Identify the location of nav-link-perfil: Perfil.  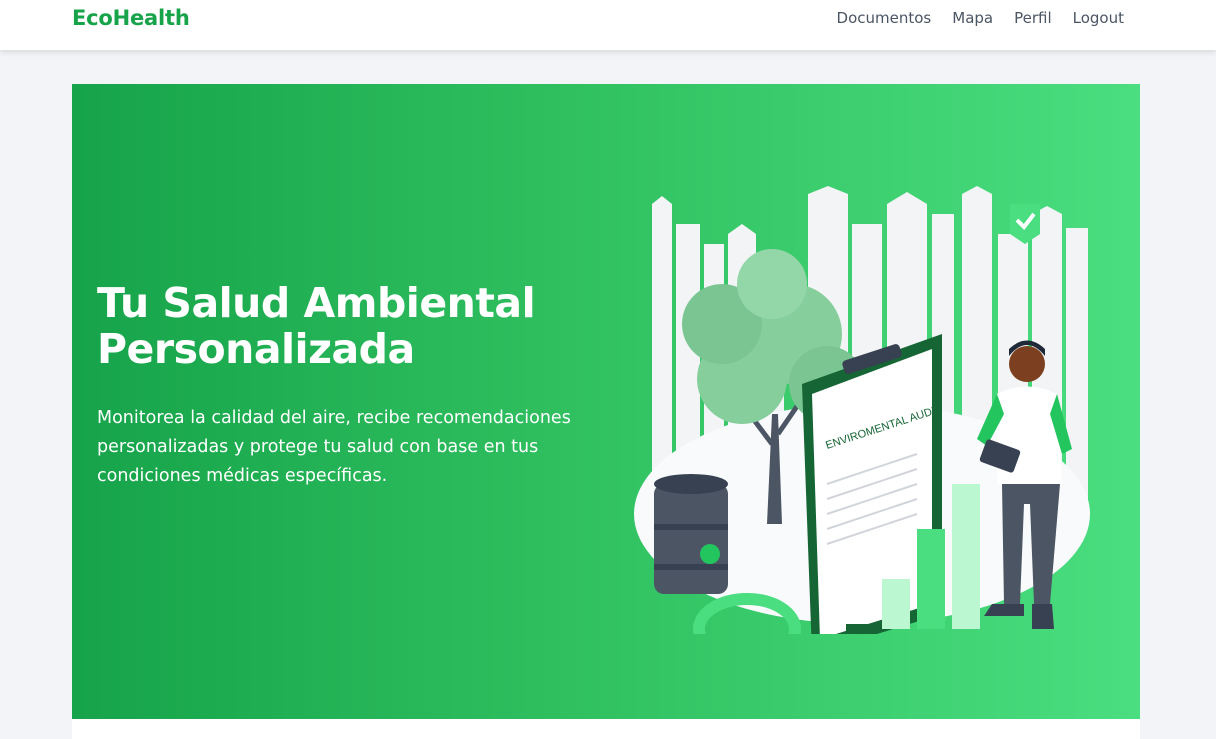
(1033, 18).